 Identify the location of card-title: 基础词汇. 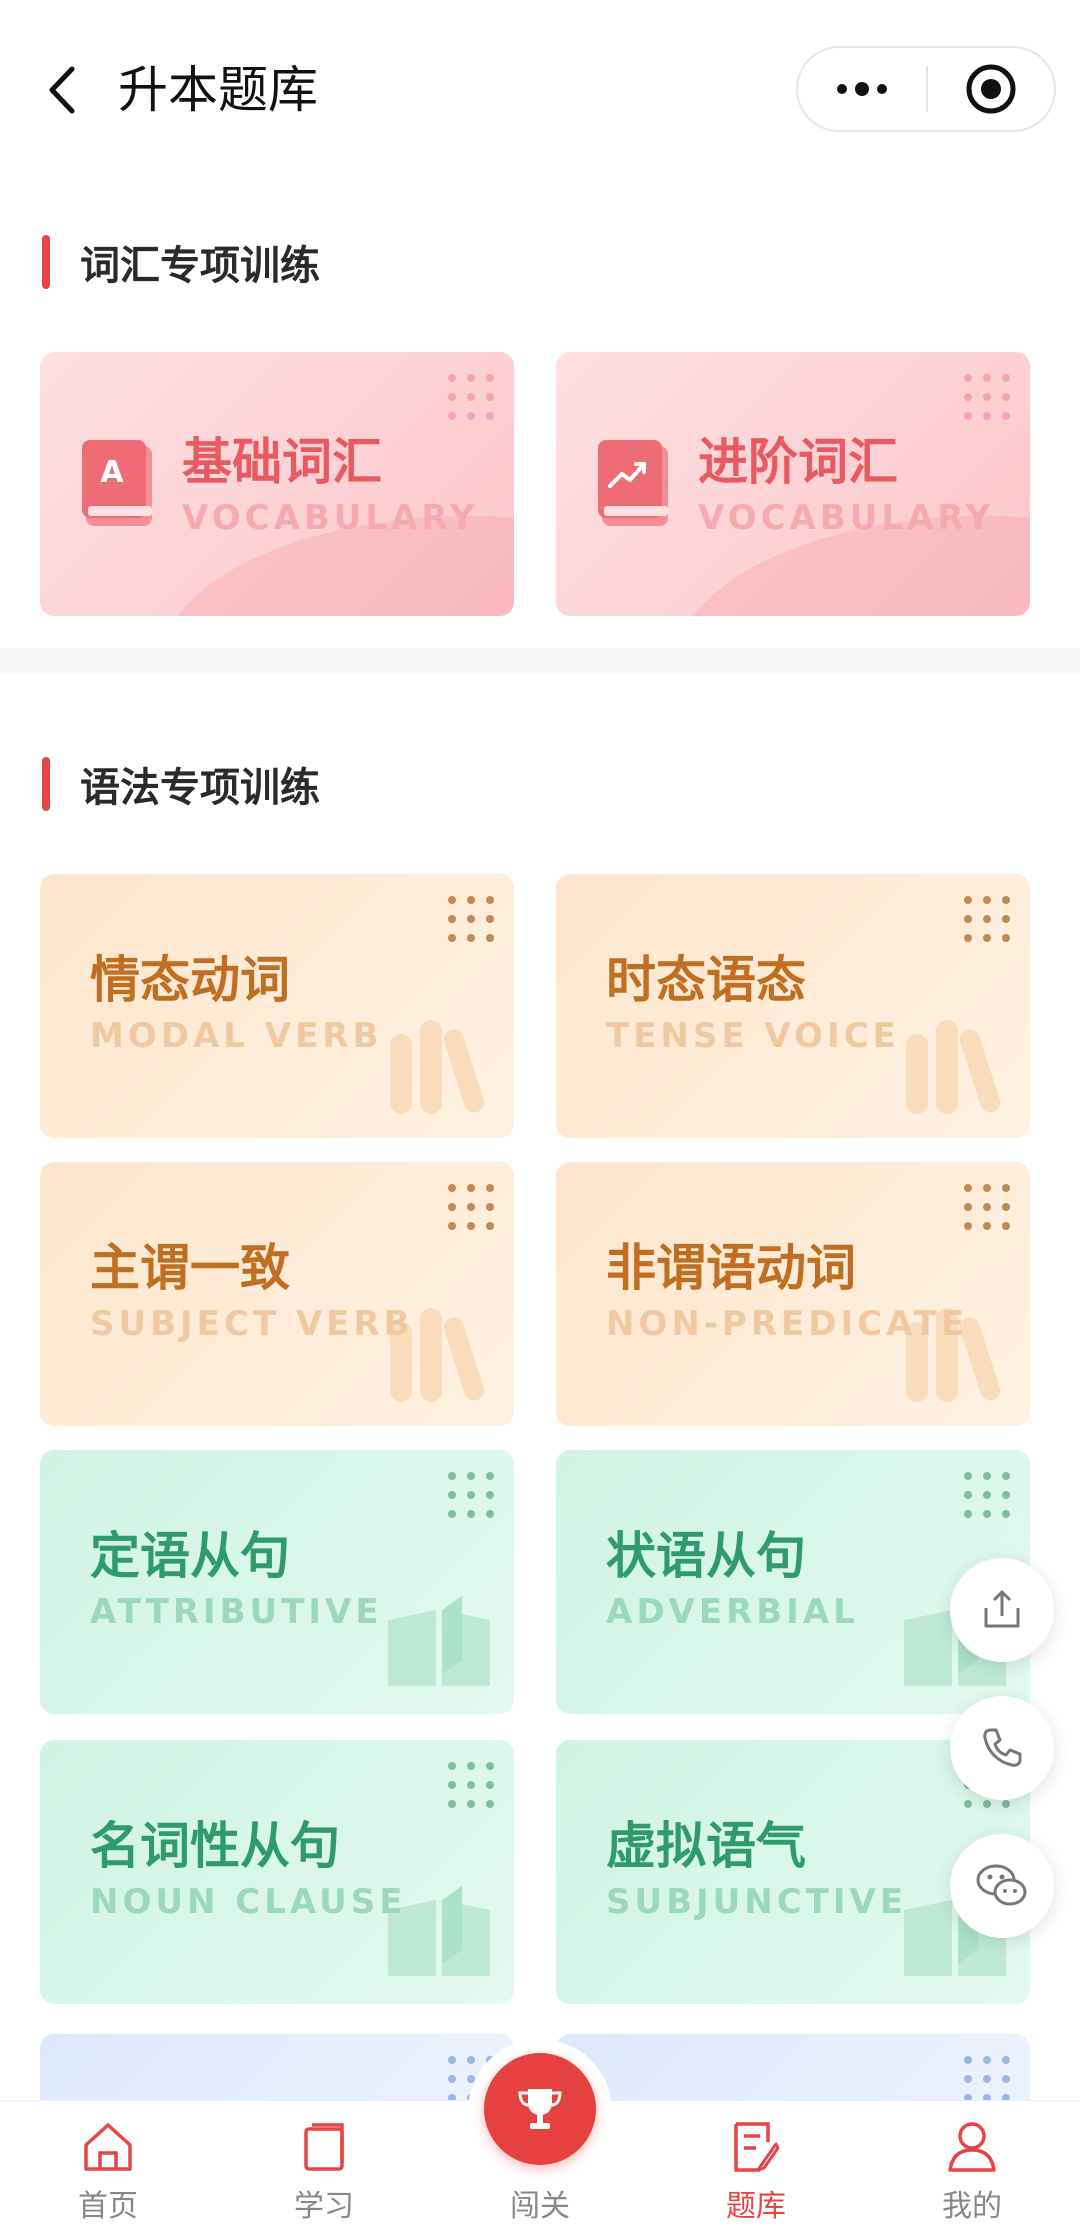
(282, 462).